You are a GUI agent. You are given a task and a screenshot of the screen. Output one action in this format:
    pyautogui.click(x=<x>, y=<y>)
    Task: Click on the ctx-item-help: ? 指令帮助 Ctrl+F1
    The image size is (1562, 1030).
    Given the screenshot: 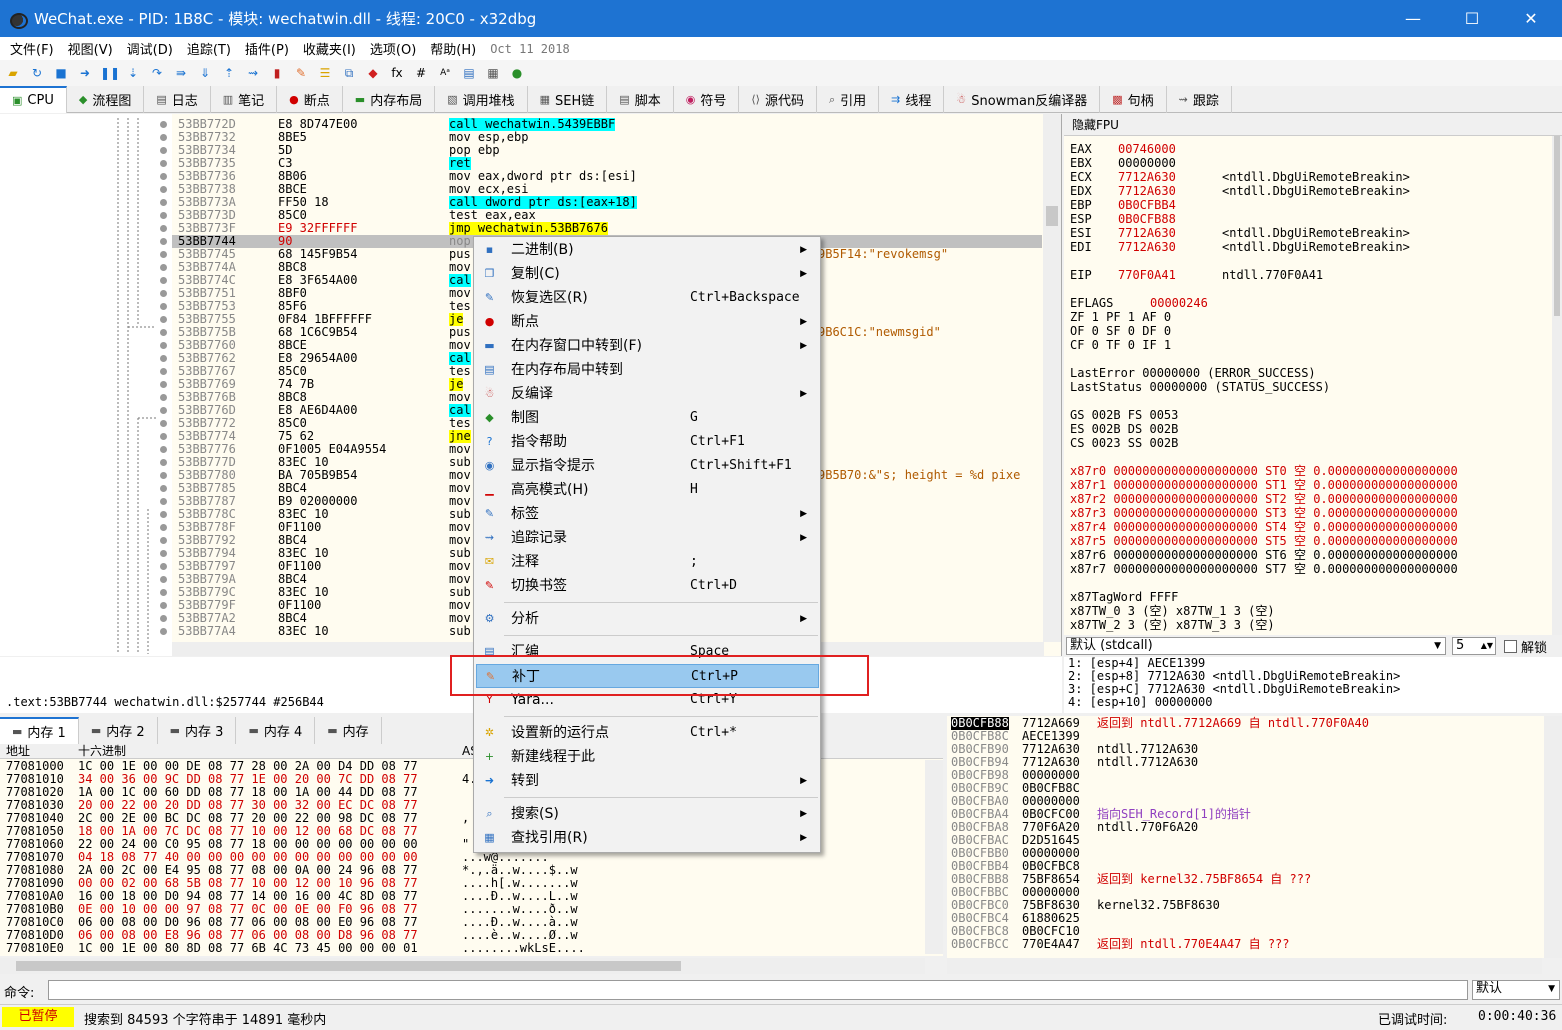 What is the action you would take?
    pyautogui.click(x=647, y=442)
    